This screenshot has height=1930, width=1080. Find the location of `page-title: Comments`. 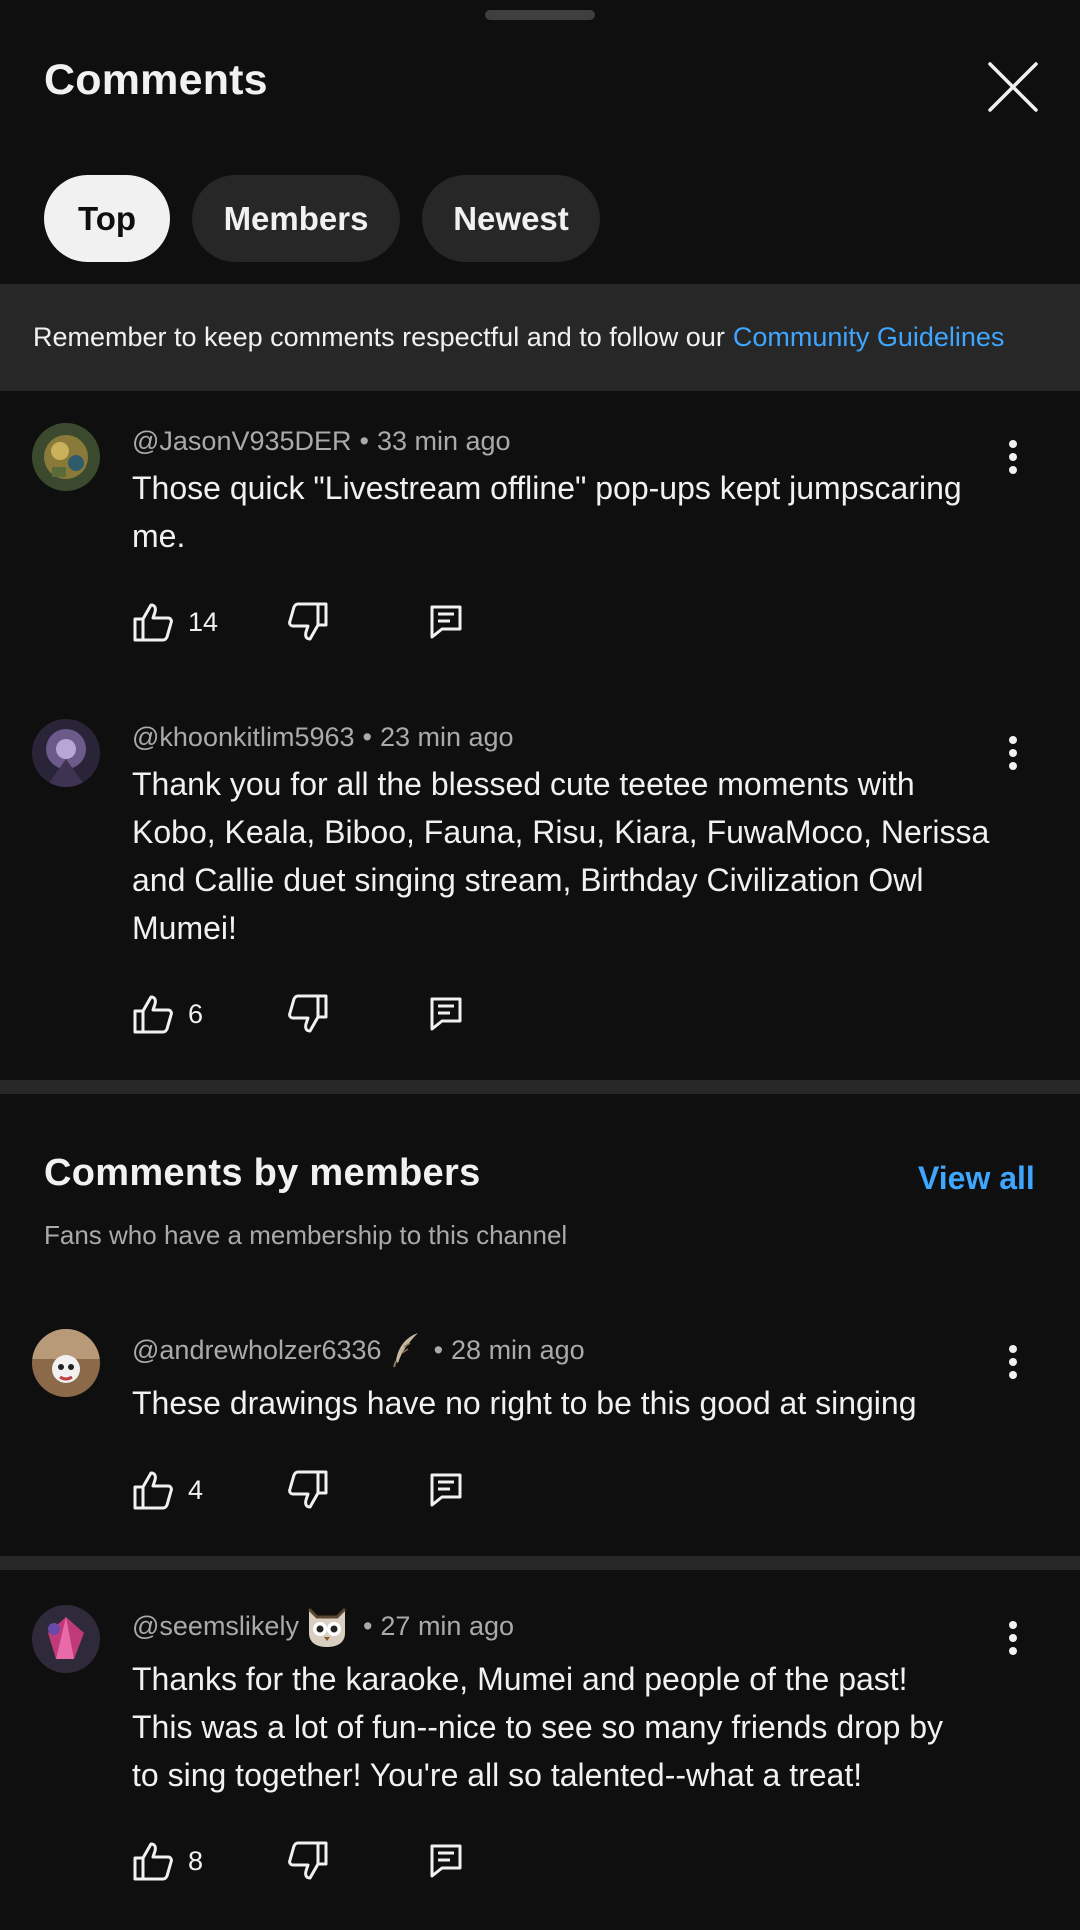

page-title: Comments is located at coordinates (156, 80).